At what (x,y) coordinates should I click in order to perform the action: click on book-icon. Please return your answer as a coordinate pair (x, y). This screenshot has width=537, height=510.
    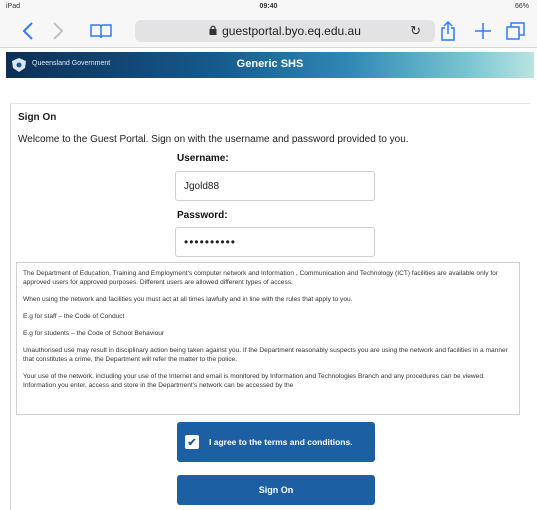
    Looking at the image, I should click on (101, 31).